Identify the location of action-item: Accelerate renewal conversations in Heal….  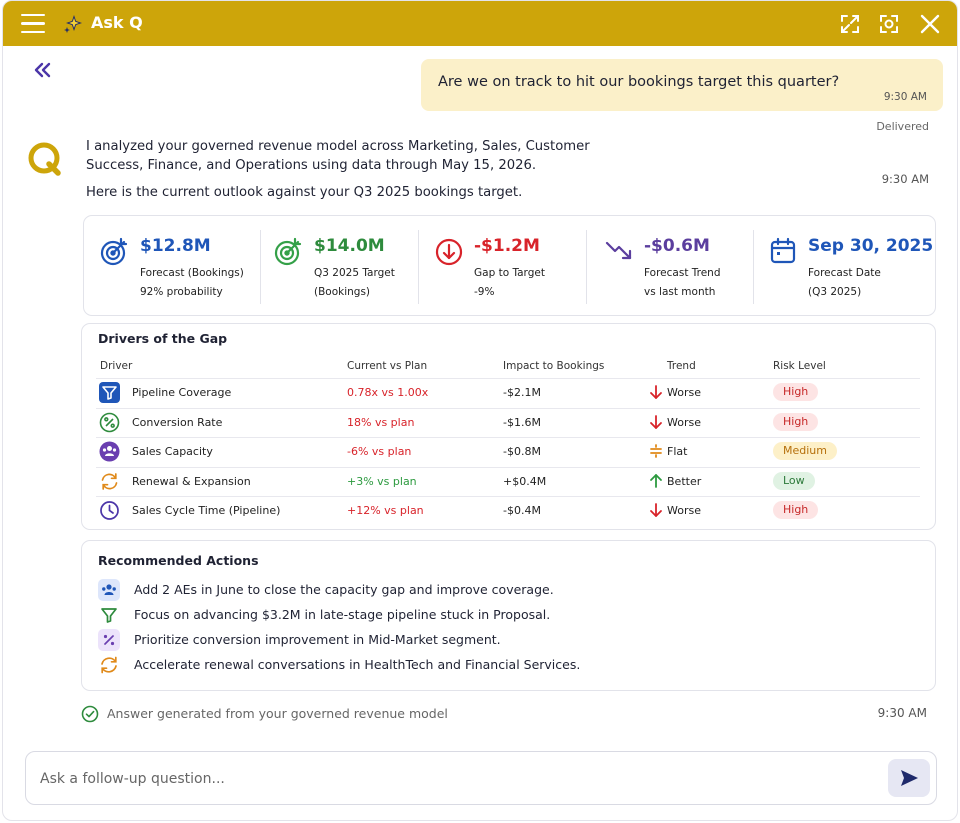
(498, 665).